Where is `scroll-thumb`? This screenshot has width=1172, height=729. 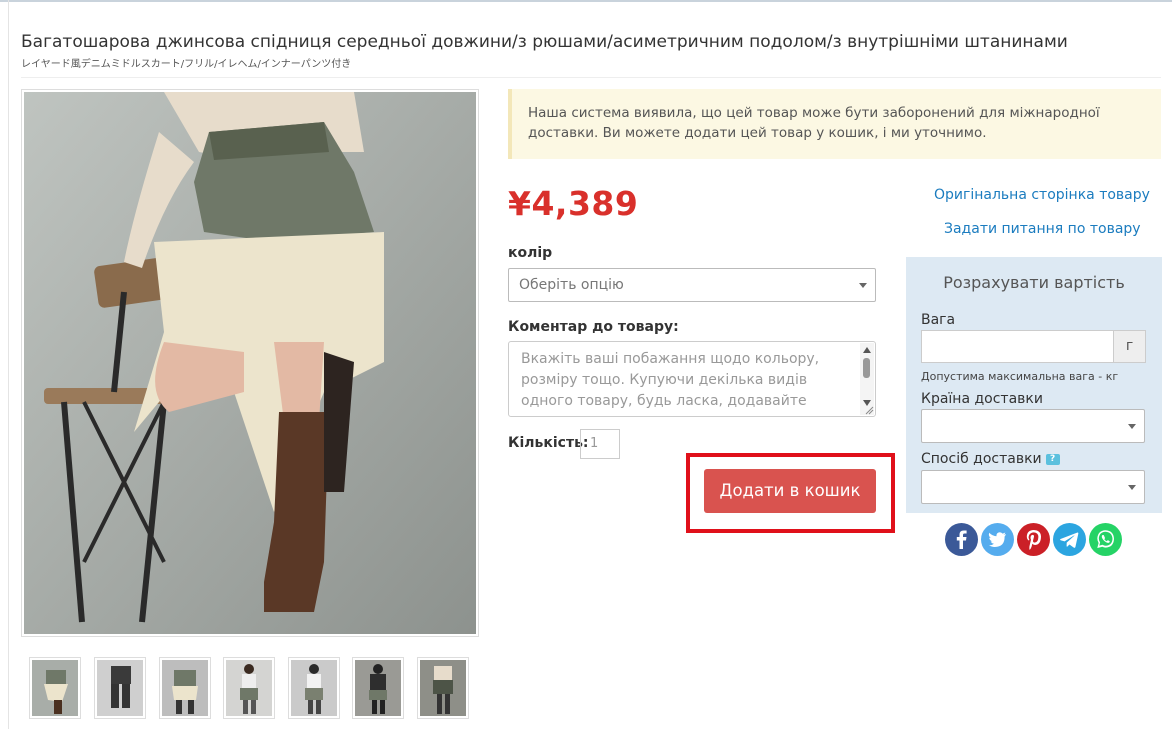
scroll-thumb is located at coordinates (866, 368).